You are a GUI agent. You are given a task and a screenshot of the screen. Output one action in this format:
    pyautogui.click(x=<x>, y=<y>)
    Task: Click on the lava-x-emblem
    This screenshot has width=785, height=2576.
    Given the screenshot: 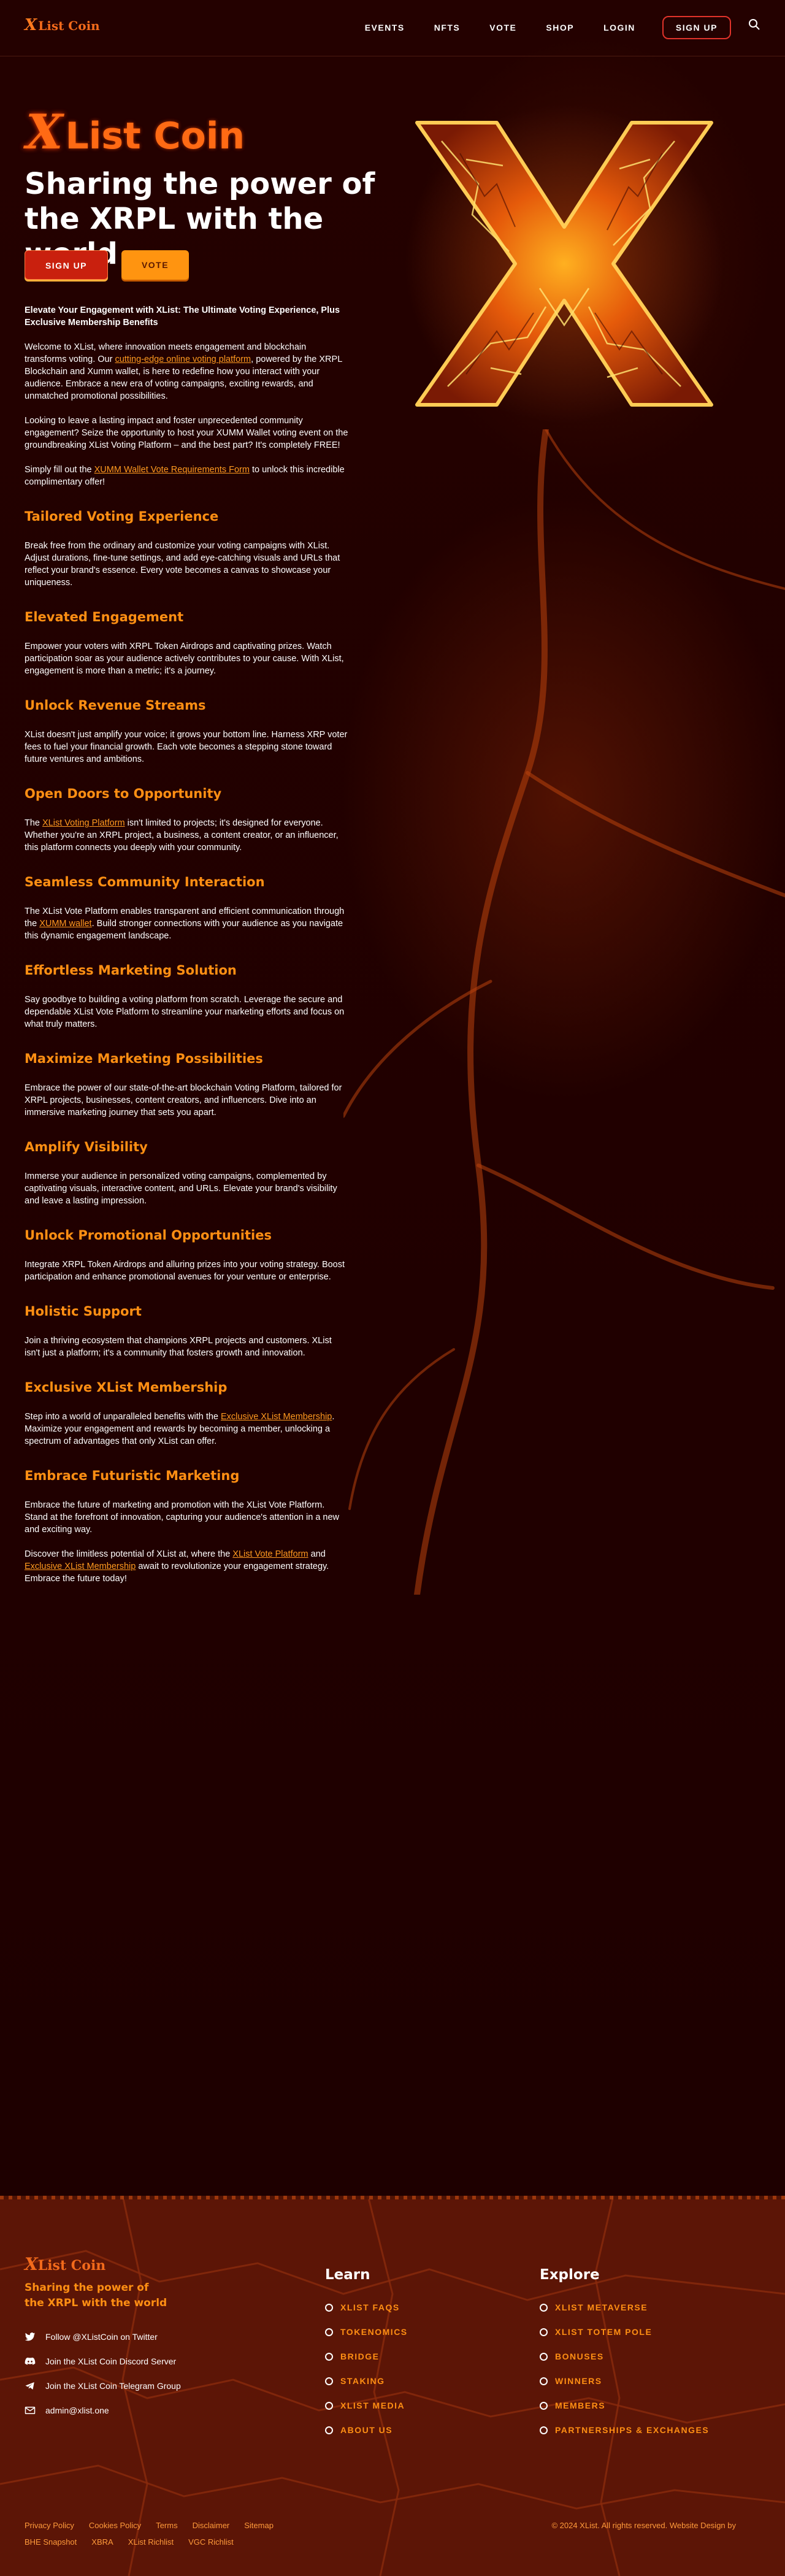 What is the action you would take?
    pyautogui.click(x=564, y=263)
    